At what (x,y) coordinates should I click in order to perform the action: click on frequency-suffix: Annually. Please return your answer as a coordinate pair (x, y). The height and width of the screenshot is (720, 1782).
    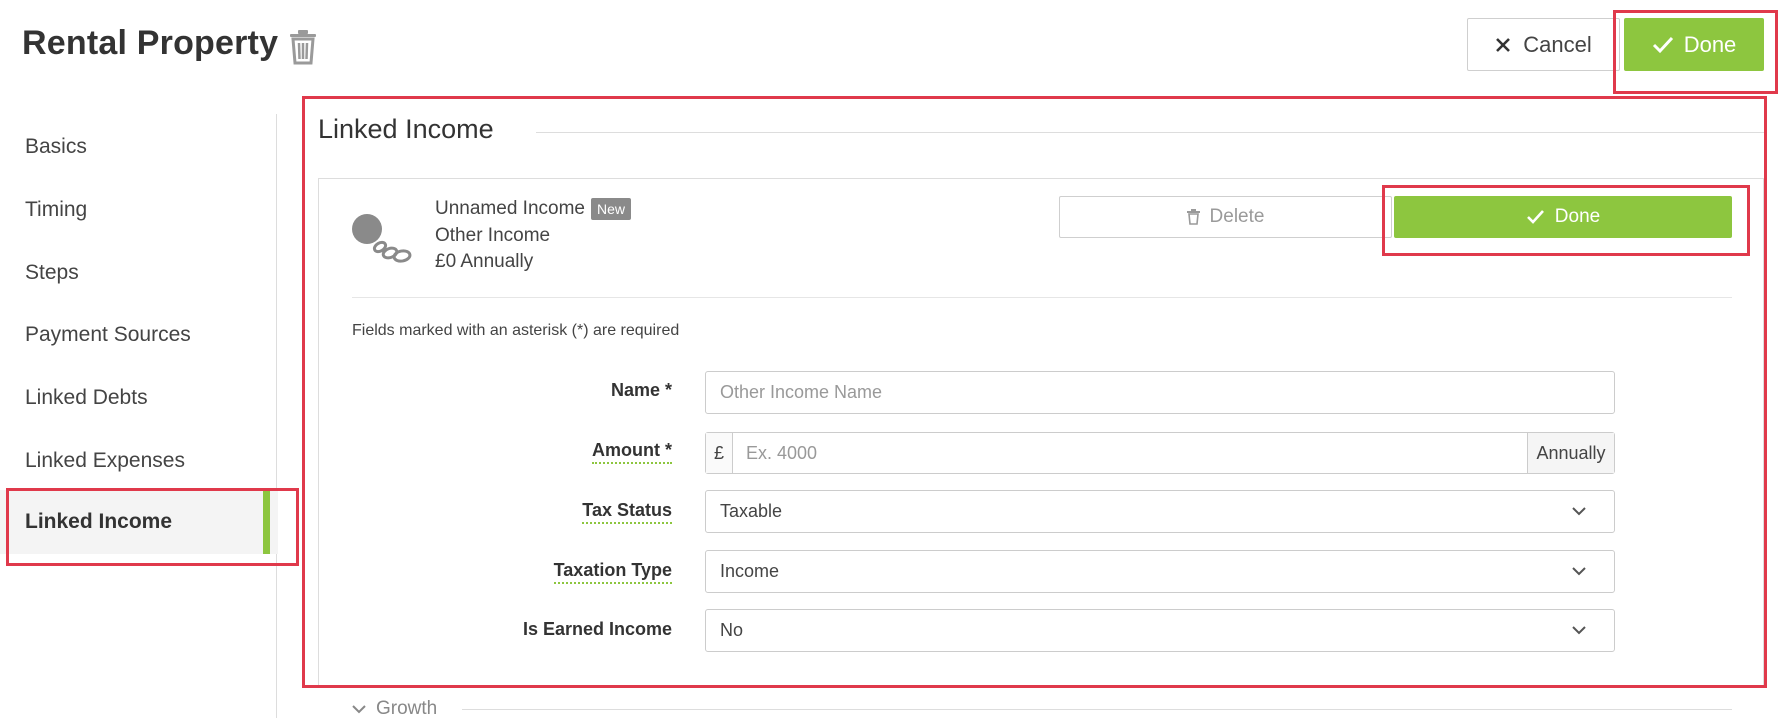
    Looking at the image, I should click on (1570, 453).